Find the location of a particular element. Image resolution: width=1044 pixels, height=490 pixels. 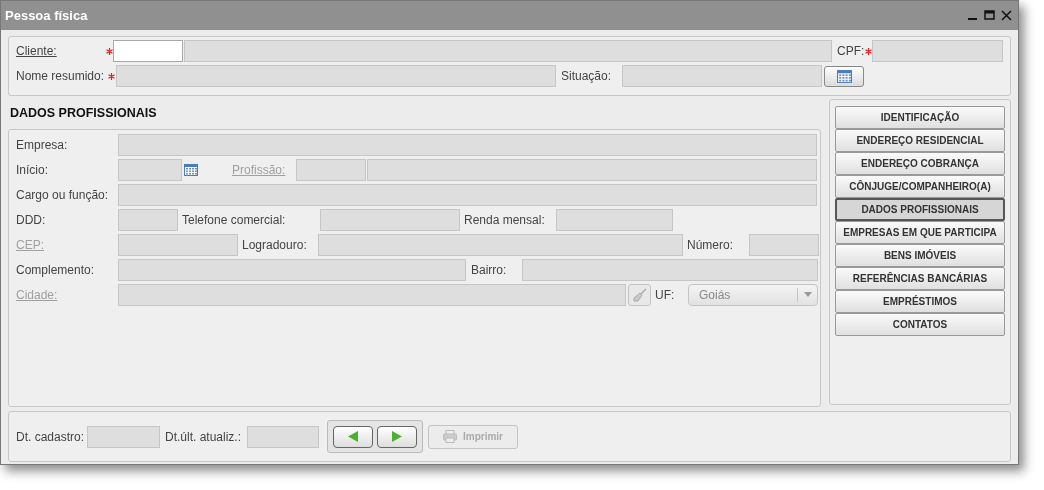

field-label: Empresa: is located at coordinates (42, 145).